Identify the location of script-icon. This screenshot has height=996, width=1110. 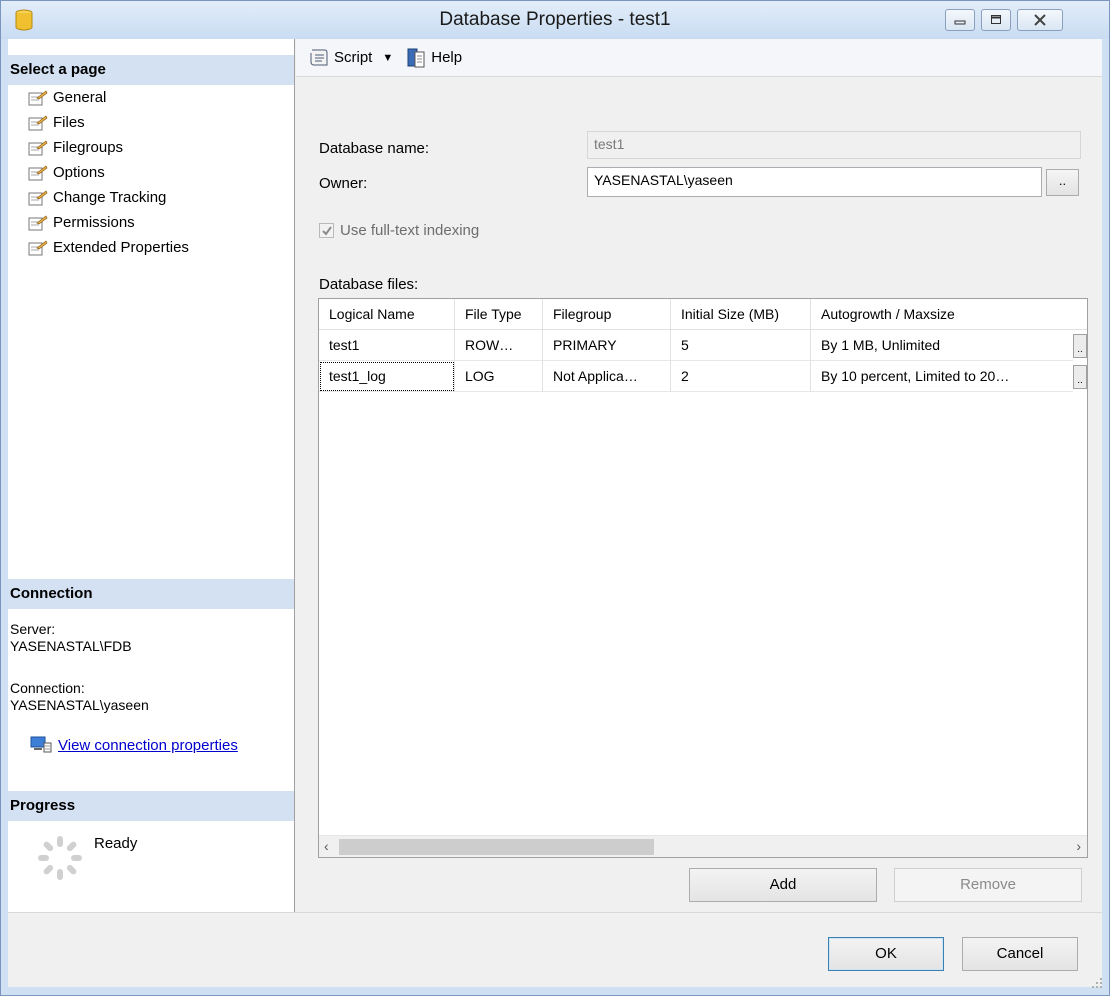
(319, 57).